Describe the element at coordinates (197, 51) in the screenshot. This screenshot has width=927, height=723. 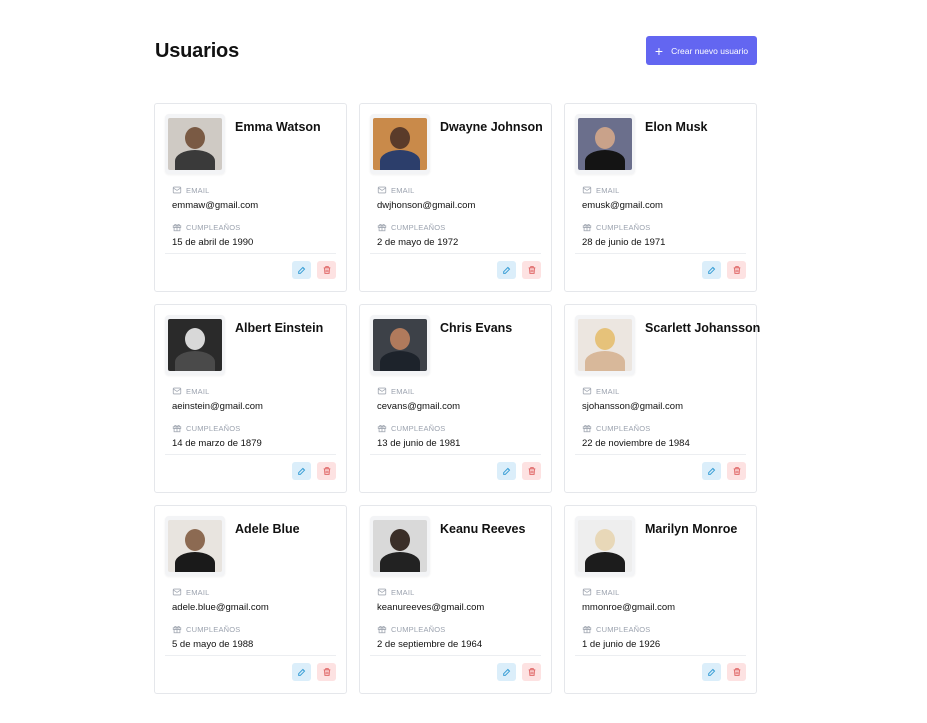
I see `page-title: Usuarios` at that location.